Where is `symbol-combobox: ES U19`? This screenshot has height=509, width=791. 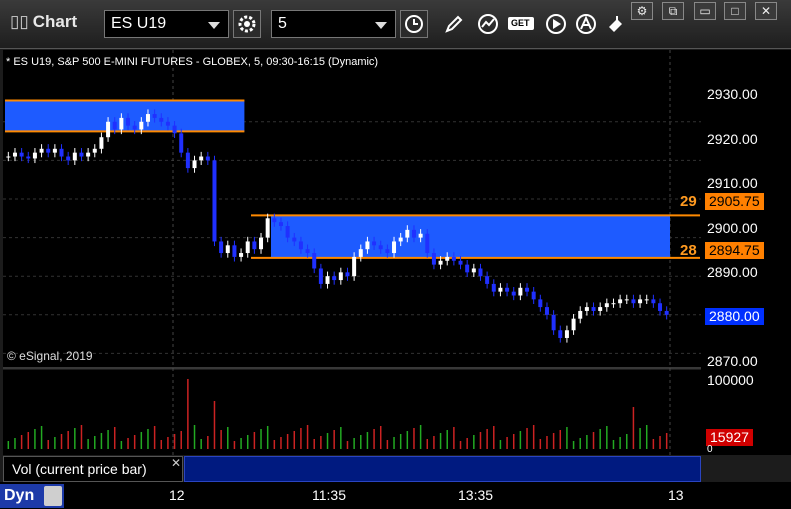
symbol-combobox: ES U19 is located at coordinates (166, 24).